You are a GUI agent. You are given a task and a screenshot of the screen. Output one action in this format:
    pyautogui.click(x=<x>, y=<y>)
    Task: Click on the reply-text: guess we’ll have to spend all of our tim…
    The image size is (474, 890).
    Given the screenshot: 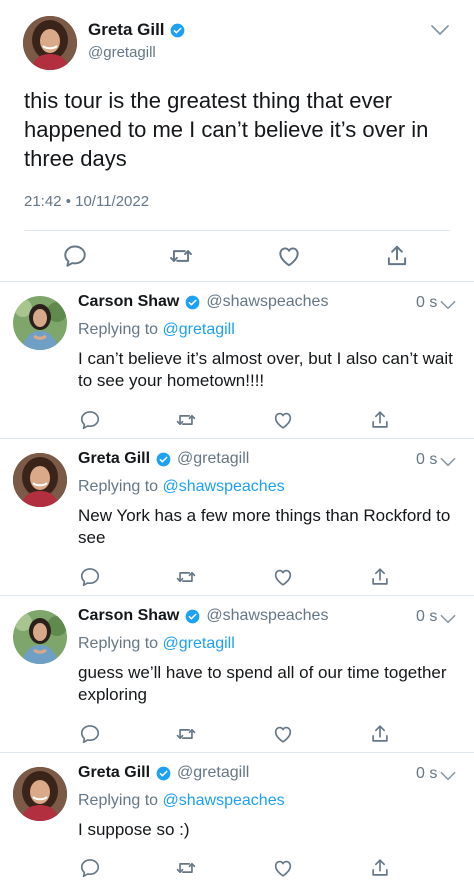 What is the action you would take?
    pyautogui.click(x=262, y=683)
    